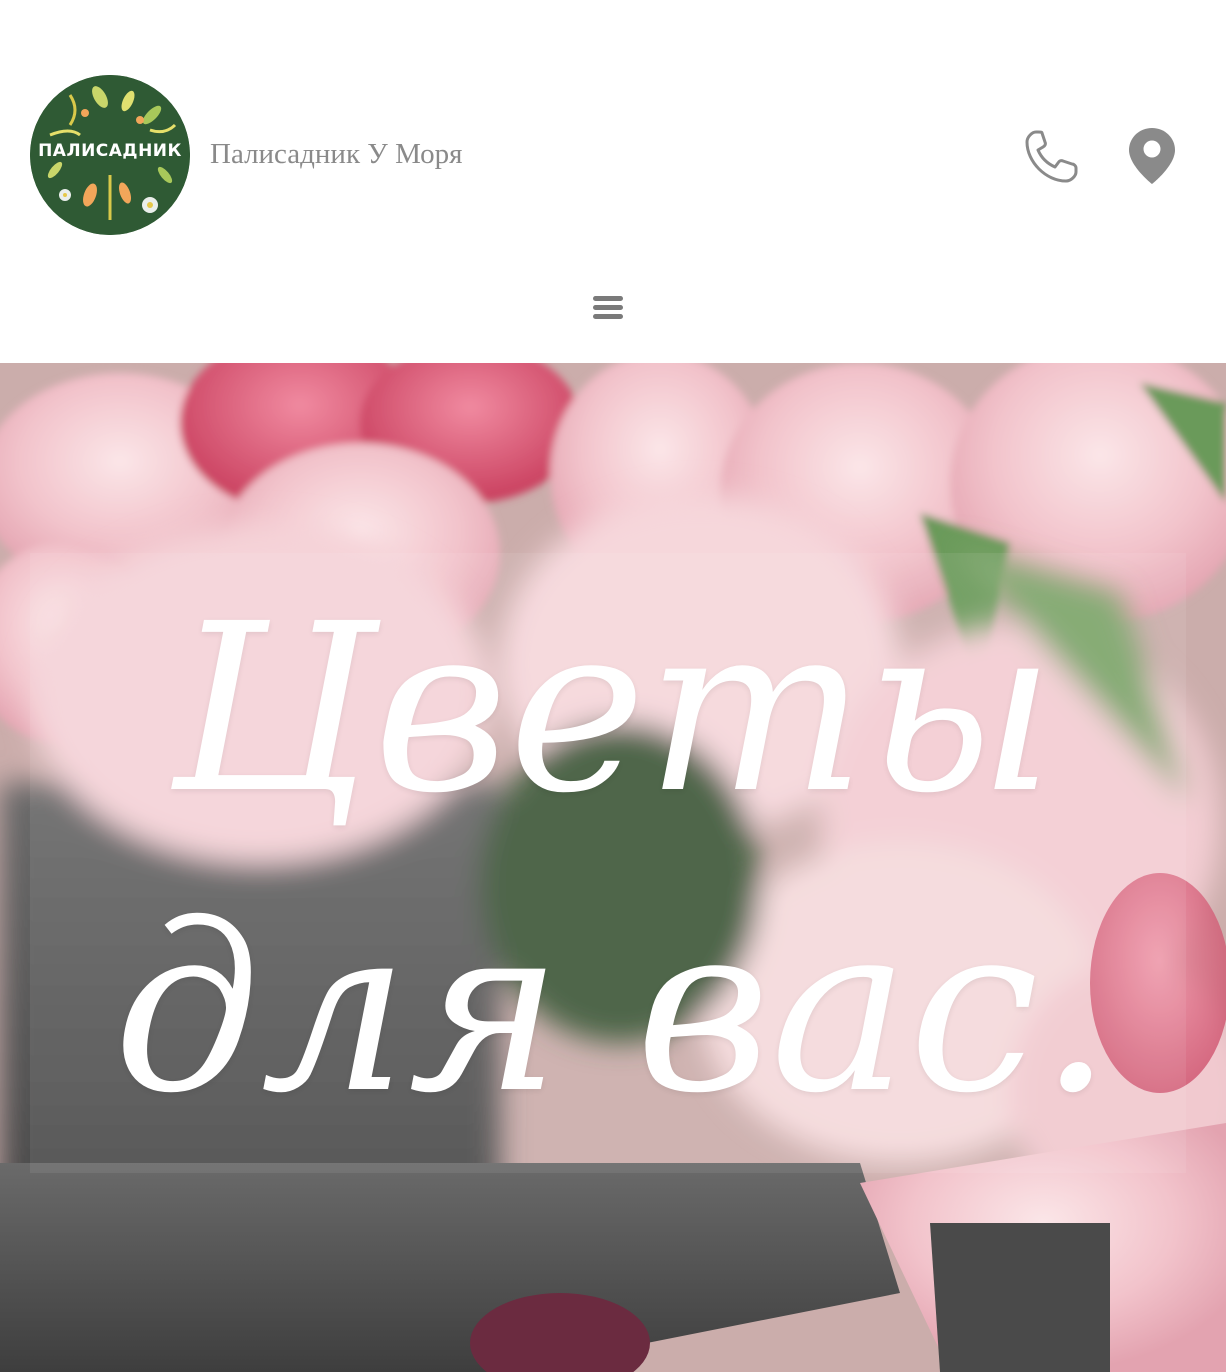 This screenshot has height=1372, width=1226. Describe the element at coordinates (110, 151) in the screenshot. I see `logo-text: ПАЛИСАДНИК` at that location.